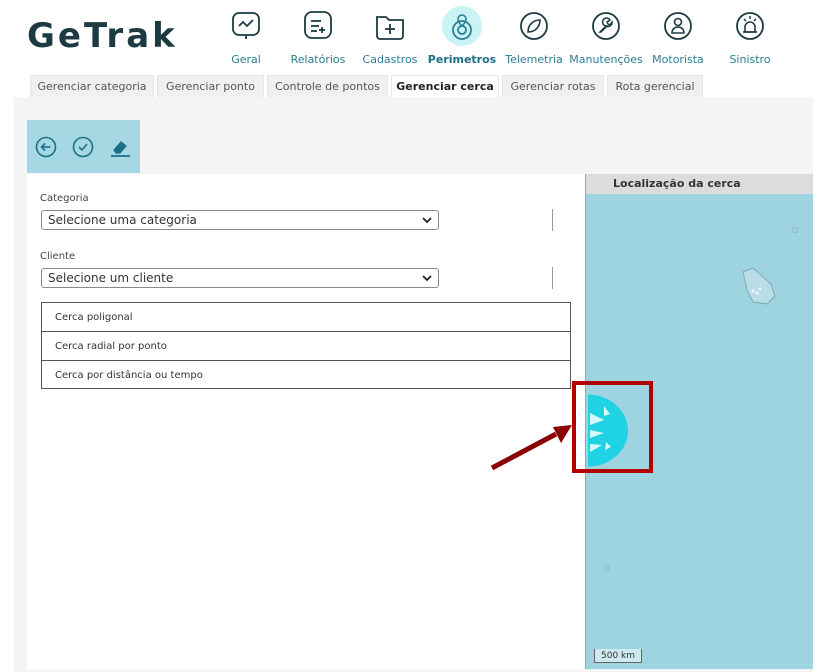  I want to click on map-title: Localização da cerca, so click(699, 184).